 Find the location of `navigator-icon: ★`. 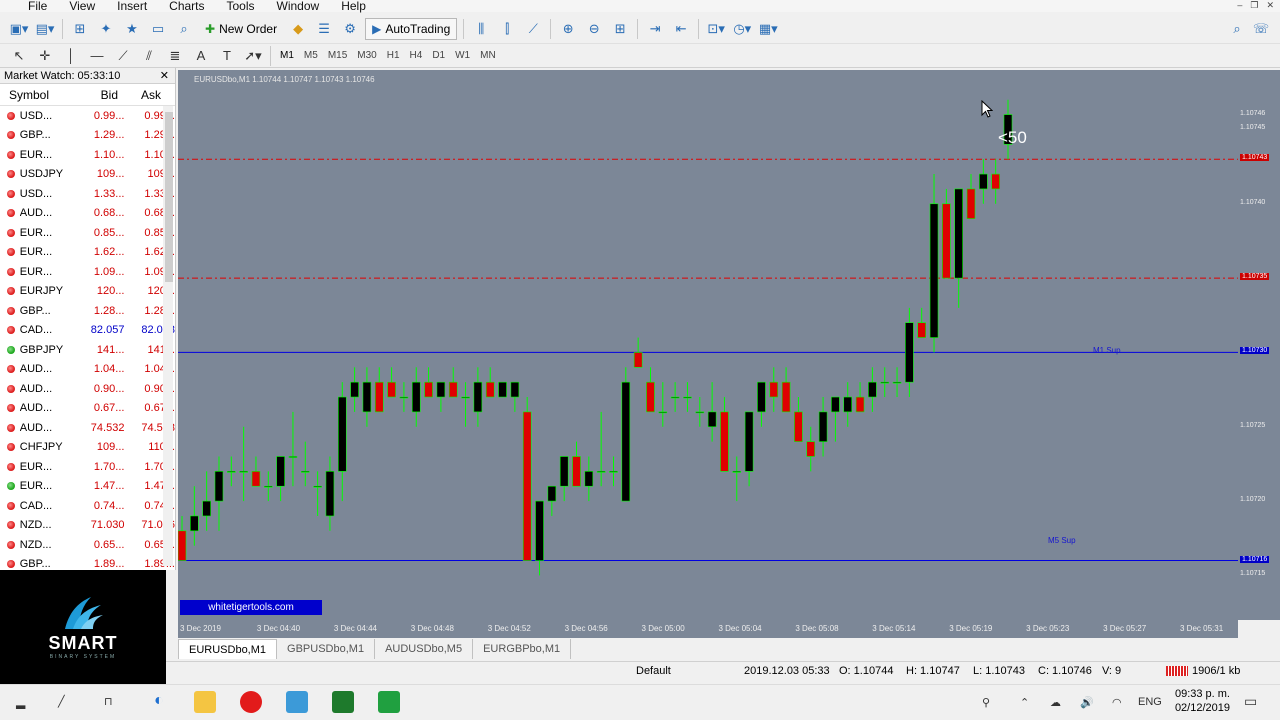

navigator-icon: ★ is located at coordinates (132, 29).